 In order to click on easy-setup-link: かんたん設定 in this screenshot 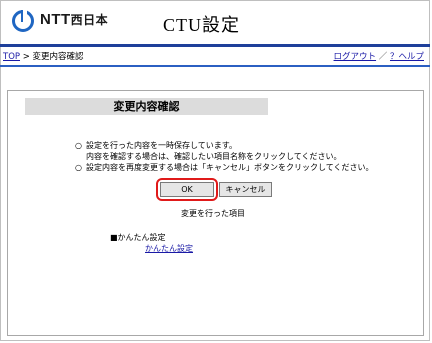, I will do `click(169, 248)`.